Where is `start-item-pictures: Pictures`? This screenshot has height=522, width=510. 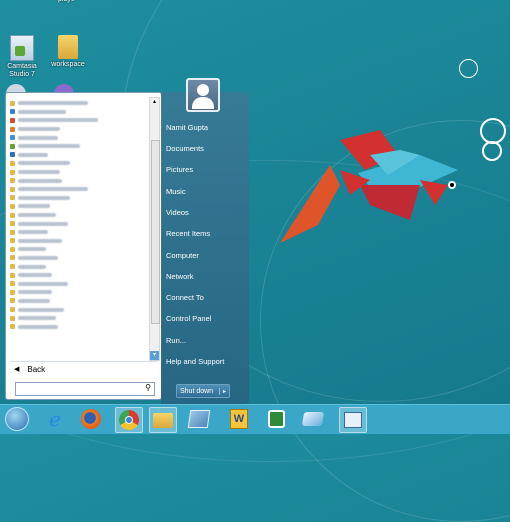
start-item-pictures: Pictures is located at coordinates (179, 169).